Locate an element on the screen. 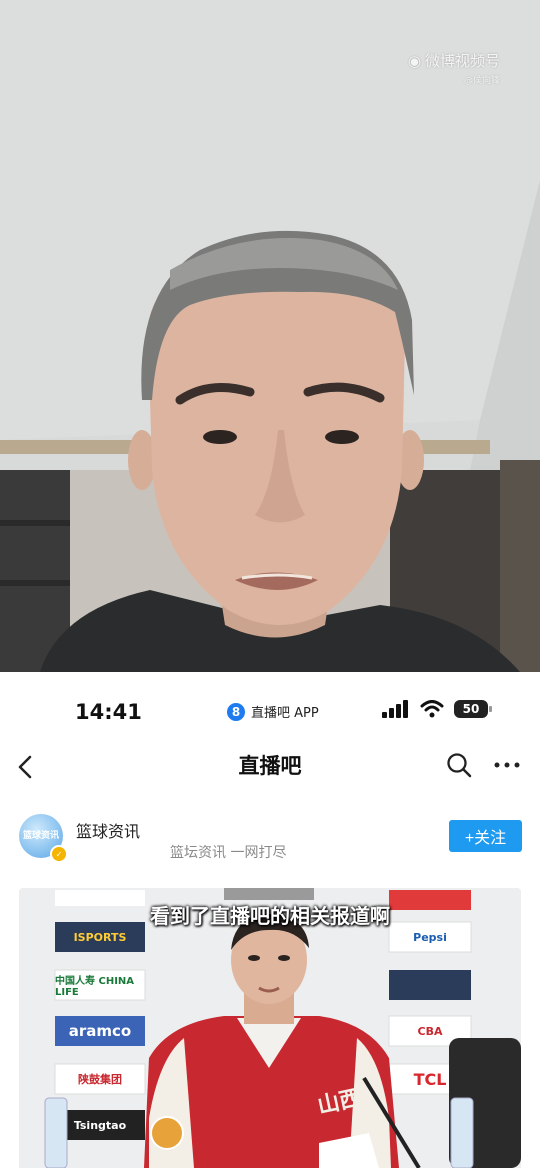  watermark-sub-text: @侯向锋 is located at coordinates (481, 81).